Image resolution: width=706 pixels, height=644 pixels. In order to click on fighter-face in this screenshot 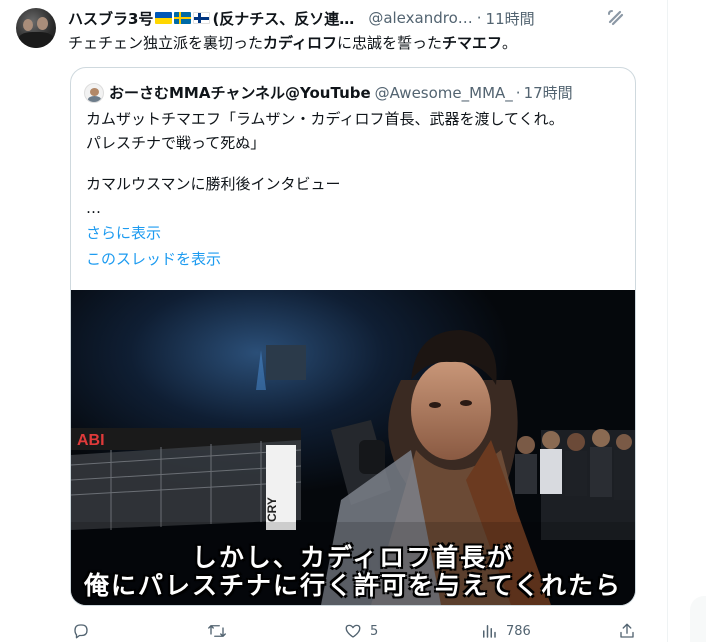, I will do `click(451, 410)`.